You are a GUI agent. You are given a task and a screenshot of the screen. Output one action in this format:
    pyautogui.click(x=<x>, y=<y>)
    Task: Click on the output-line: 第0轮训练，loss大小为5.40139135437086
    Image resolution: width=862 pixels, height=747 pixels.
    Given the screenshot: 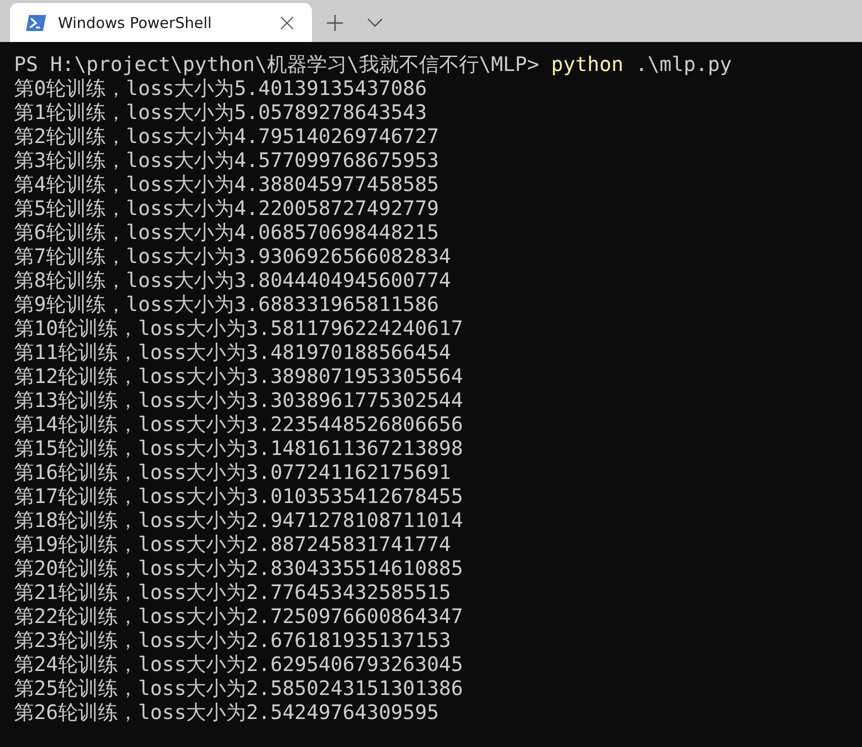 What is the action you would take?
    pyautogui.click(x=220, y=88)
    